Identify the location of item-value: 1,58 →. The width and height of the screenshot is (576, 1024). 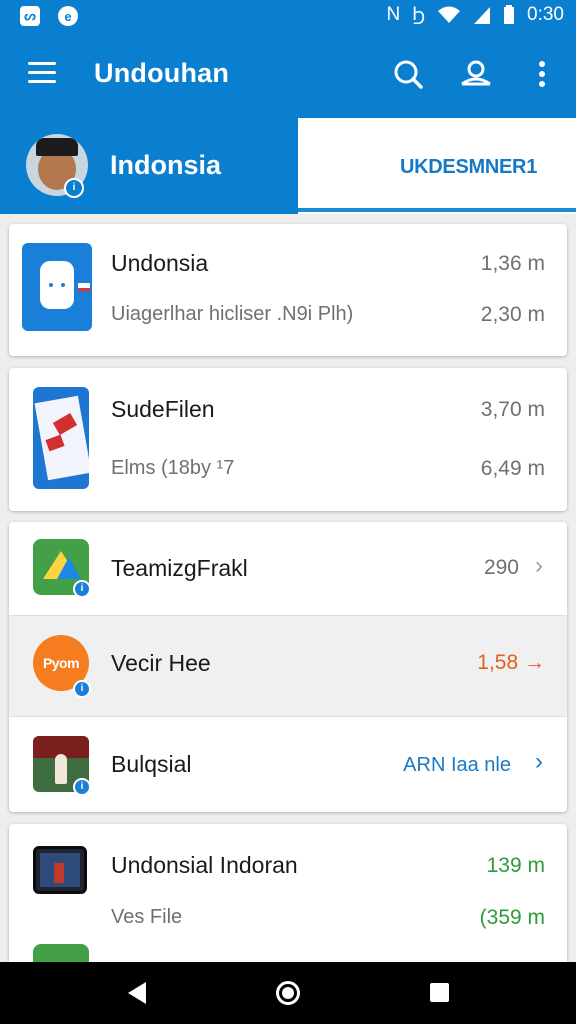
(511, 662).